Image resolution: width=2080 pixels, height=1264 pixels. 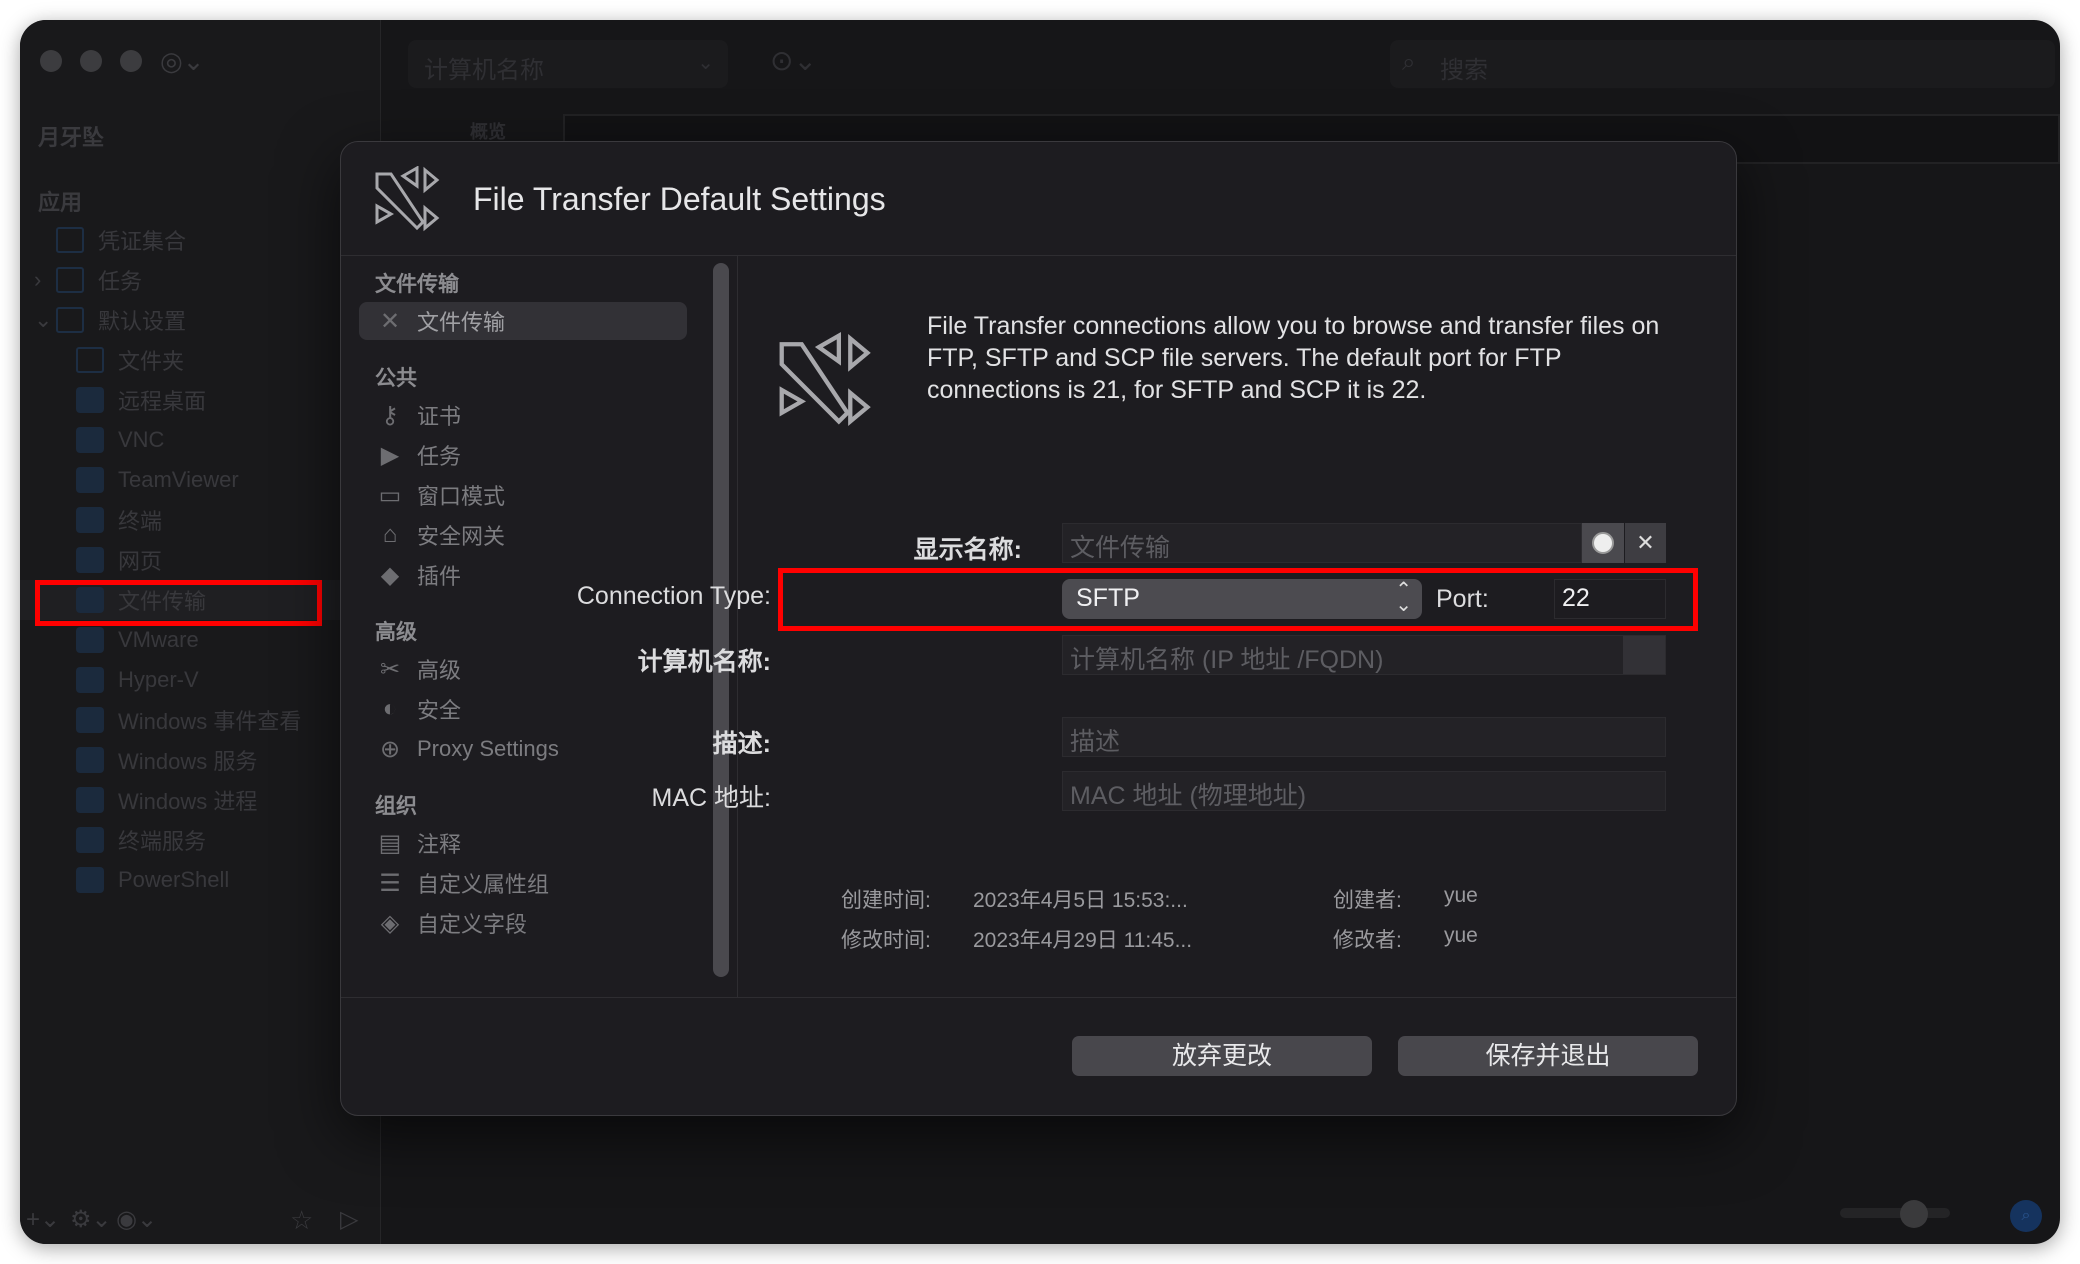 I want to click on file-transfer-icon, so click(x=825, y=379).